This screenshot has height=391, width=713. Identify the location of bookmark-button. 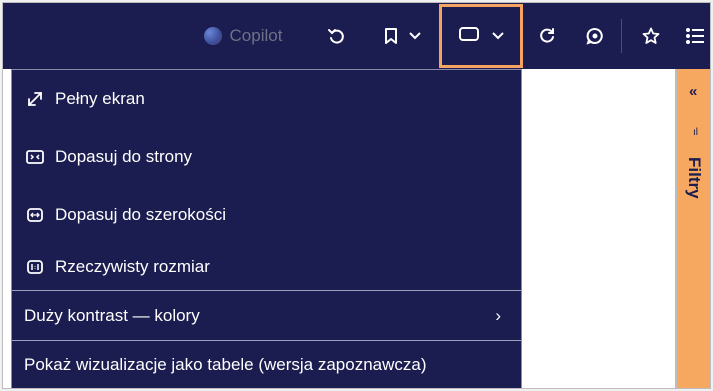
(402, 36).